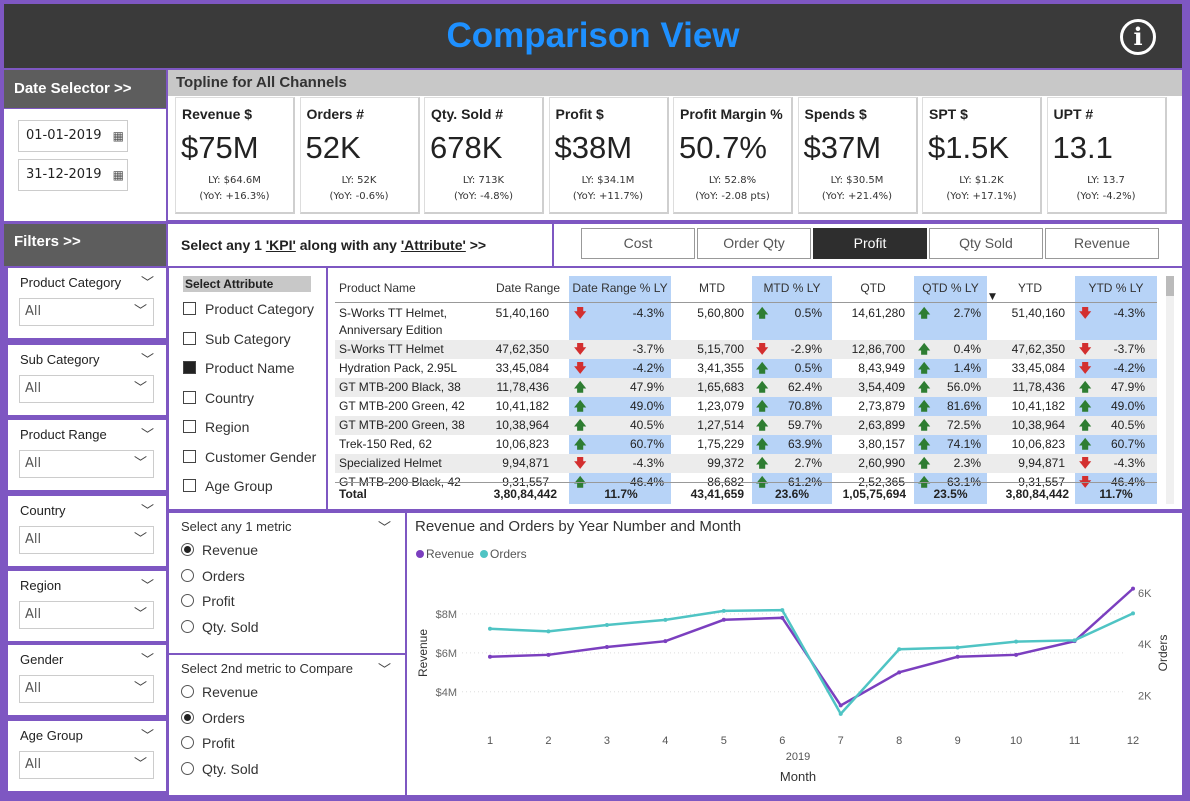  What do you see at coordinates (981, 180) in the screenshot?
I see `kpi-last-year: LY: $1.2K` at bounding box center [981, 180].